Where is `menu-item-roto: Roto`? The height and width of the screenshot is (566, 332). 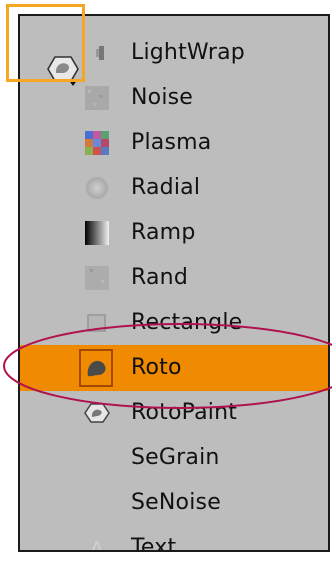
menu-item-roto: Roto is located at coordinates (174, 368).